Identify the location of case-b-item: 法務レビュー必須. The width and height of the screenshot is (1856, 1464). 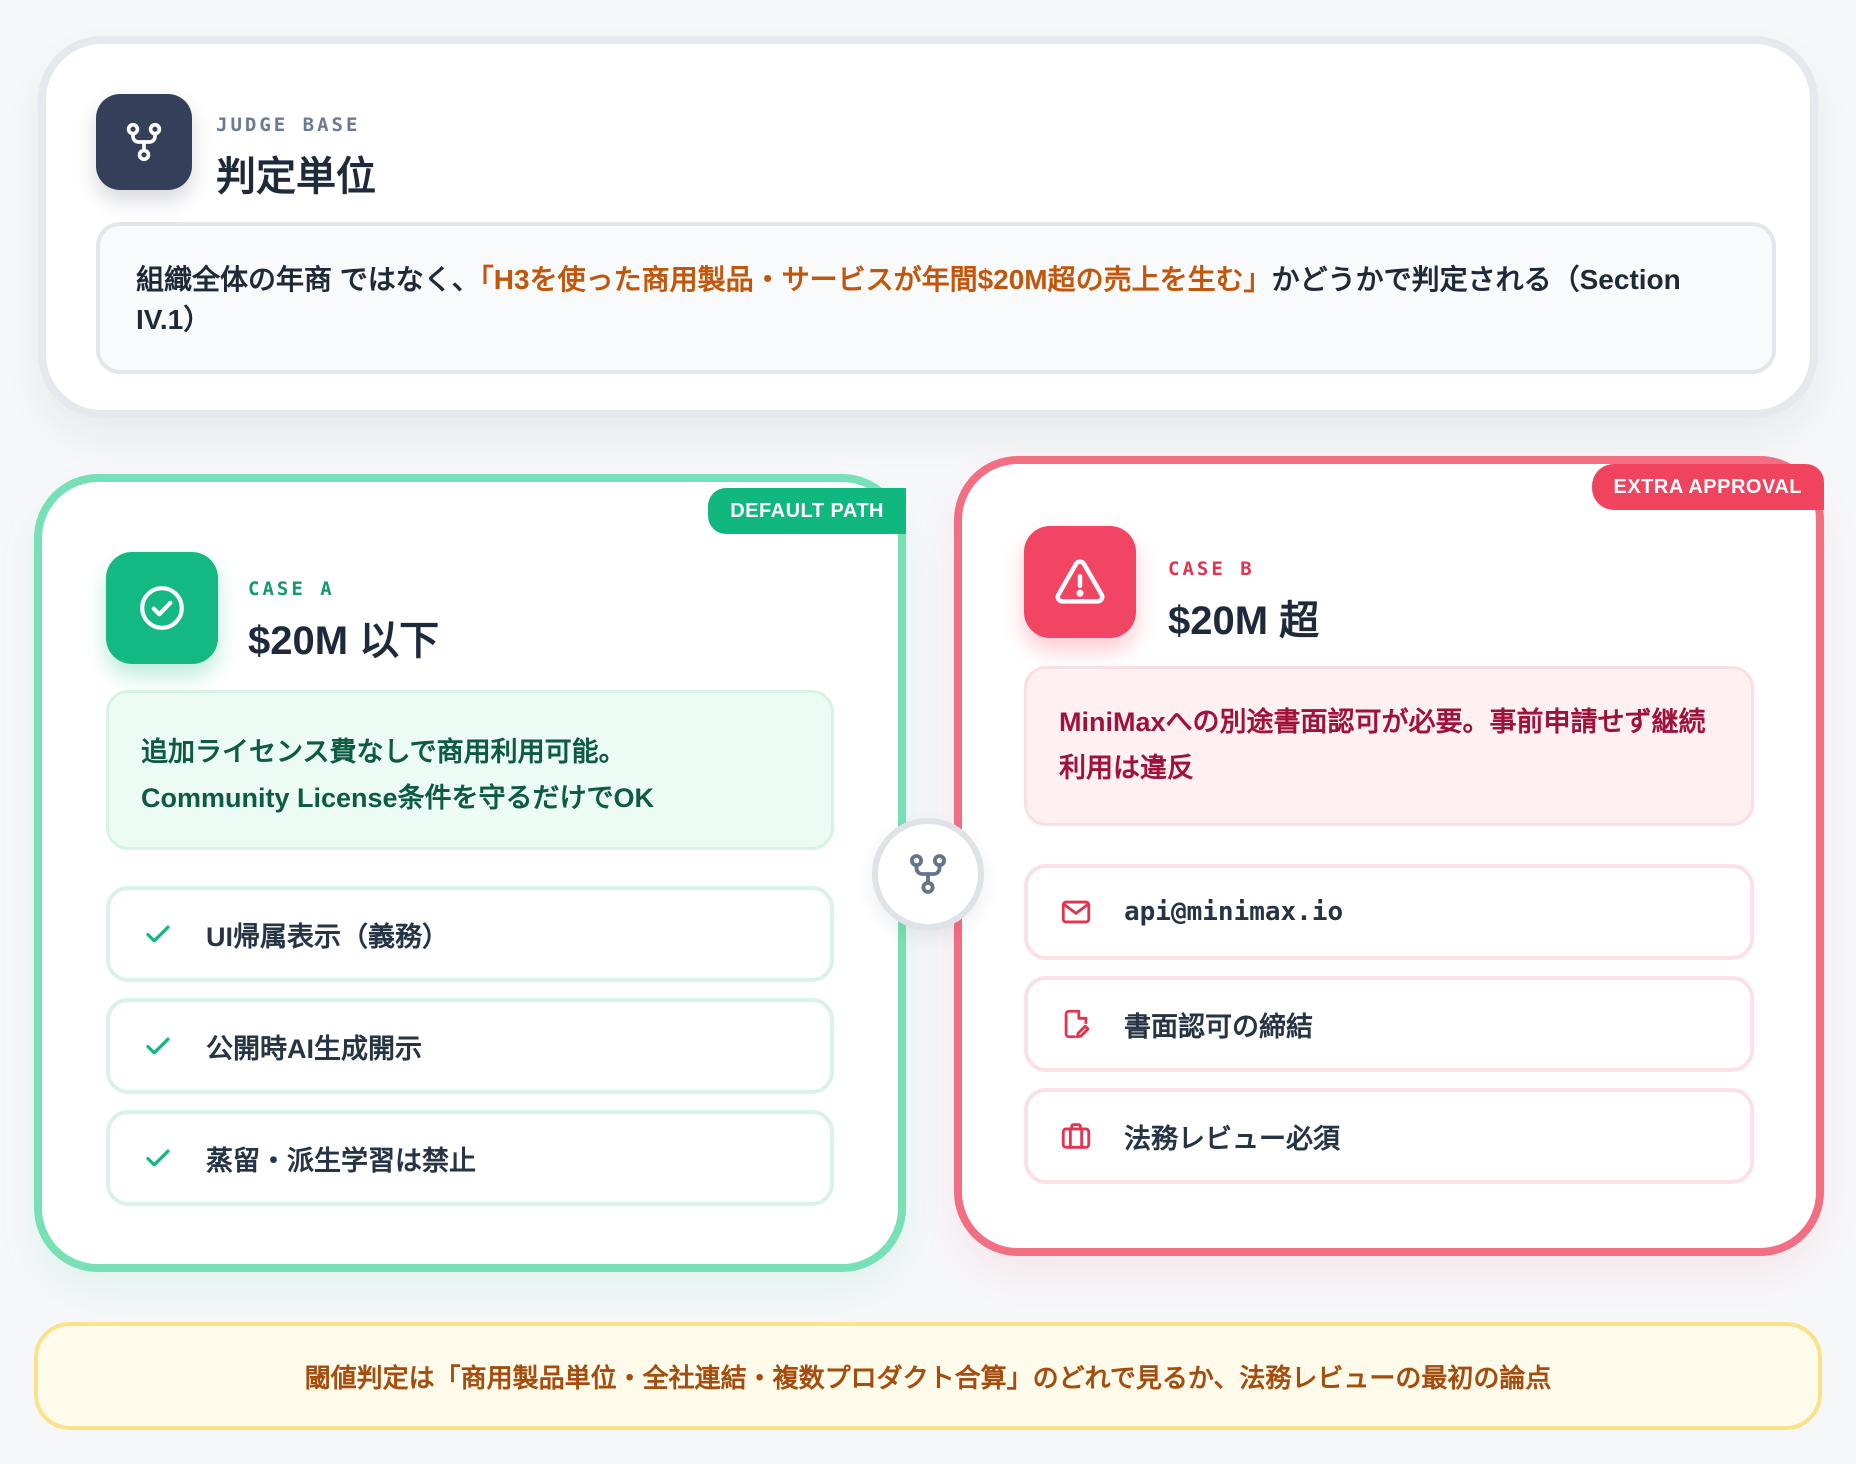
(1389, 1136).